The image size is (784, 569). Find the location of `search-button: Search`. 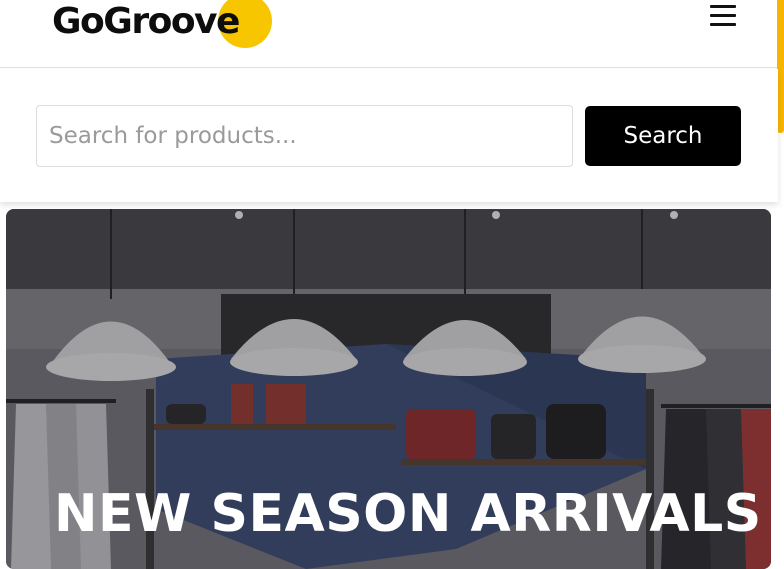

search-button: Search is located at coordinates (663, 136).